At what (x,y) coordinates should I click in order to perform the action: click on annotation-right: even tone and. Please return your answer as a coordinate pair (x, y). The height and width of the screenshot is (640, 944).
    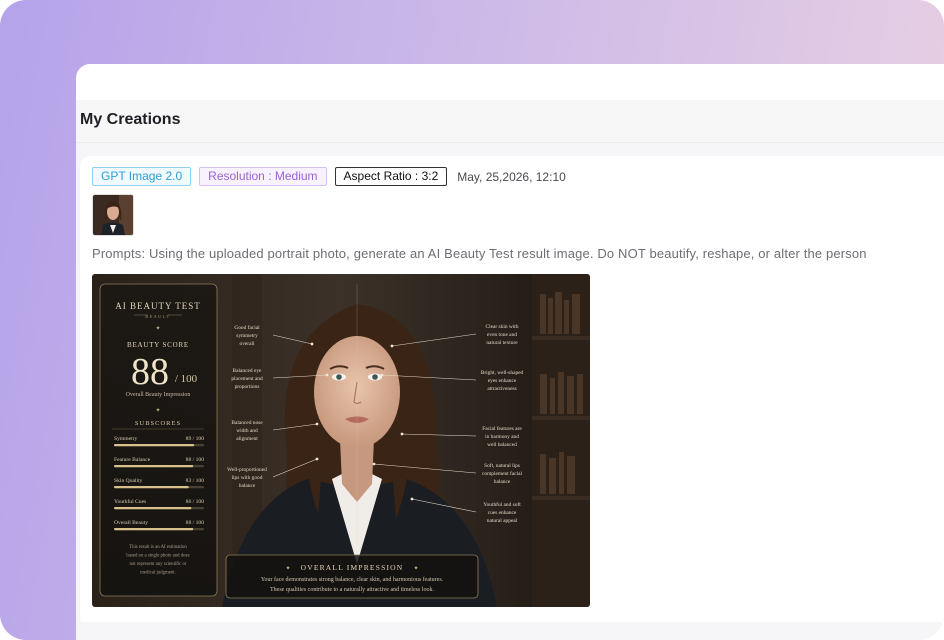
    Looking at the image, I should click on (502, 335).